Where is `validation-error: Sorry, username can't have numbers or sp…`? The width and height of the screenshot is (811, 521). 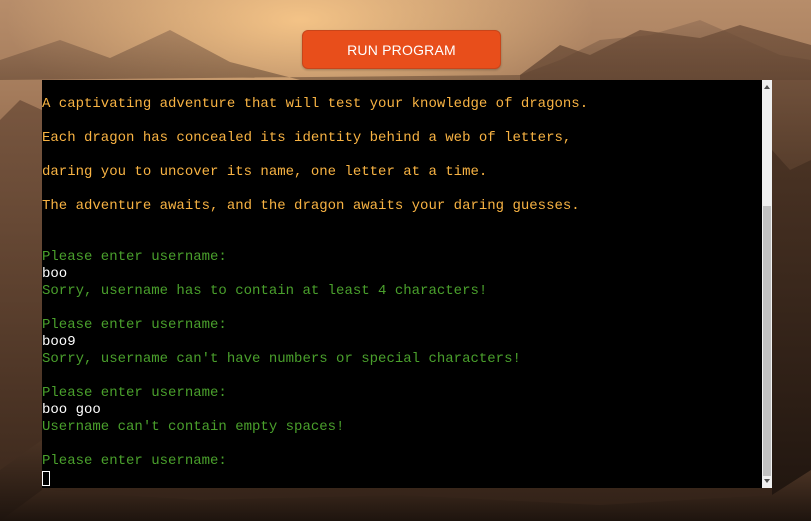
validation-error: Sorry, username can't have numbers or sp… is located at coordinates (281, 359).